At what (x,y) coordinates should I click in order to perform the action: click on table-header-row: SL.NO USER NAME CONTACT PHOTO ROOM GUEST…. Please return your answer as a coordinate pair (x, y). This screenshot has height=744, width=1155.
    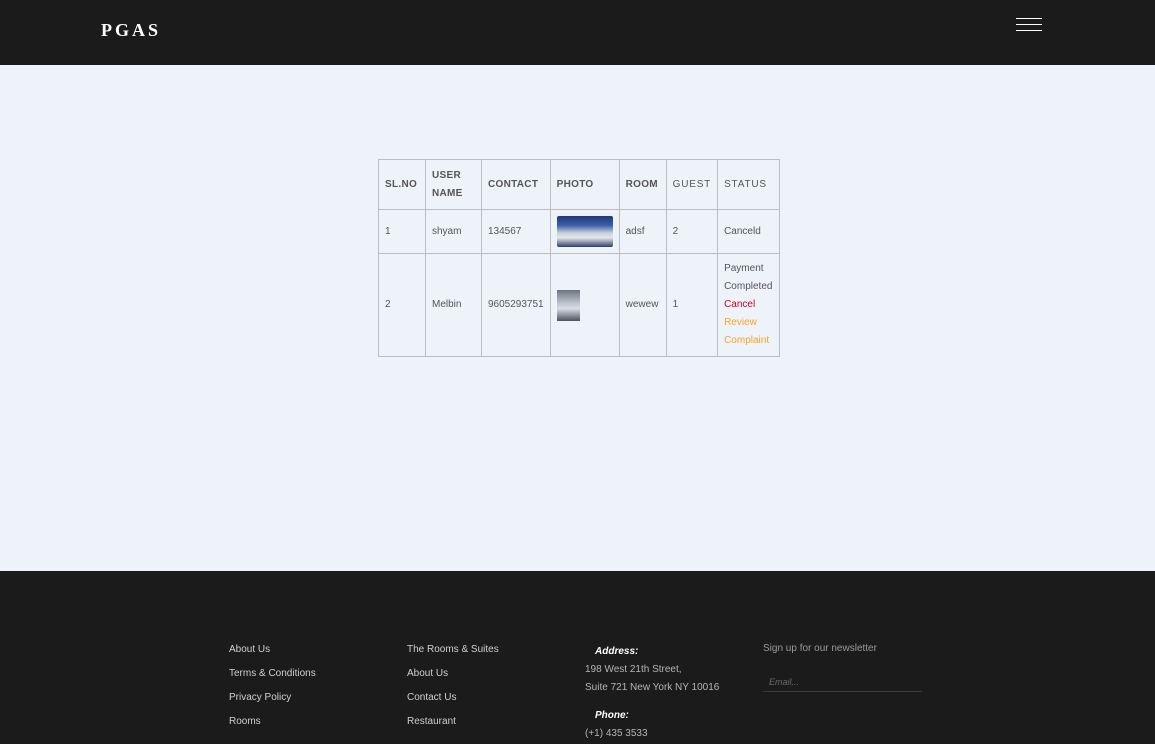
    Looking at the image, I should click on (579, 184).